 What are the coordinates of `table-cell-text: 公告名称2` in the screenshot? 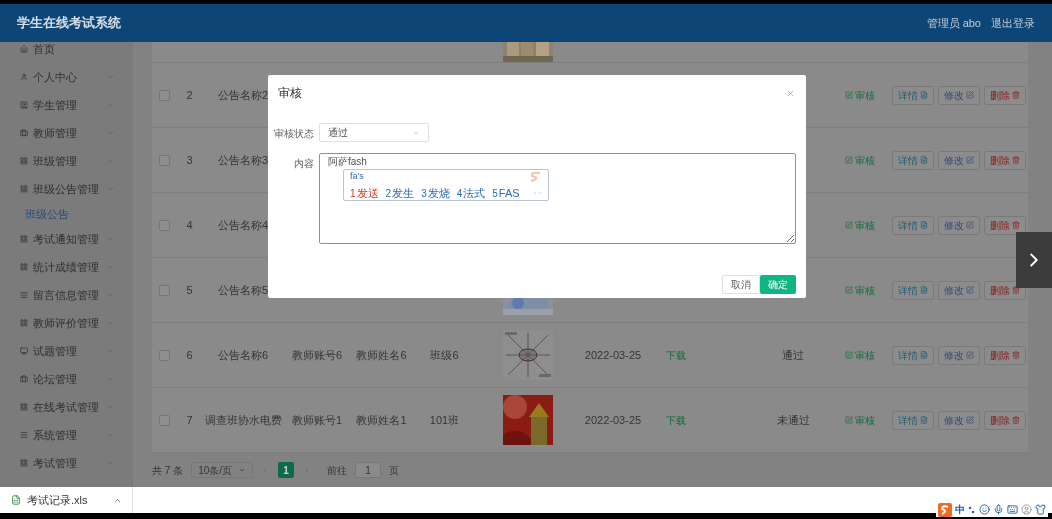 It's located at (243, 95).